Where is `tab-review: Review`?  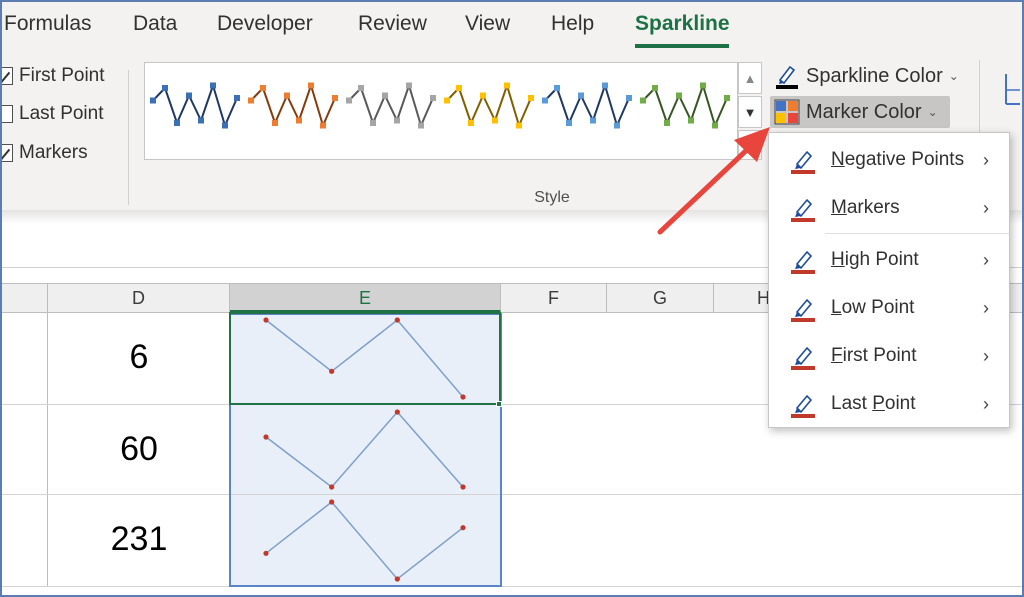 tab-review: Review is located at coordinates (392, 24).